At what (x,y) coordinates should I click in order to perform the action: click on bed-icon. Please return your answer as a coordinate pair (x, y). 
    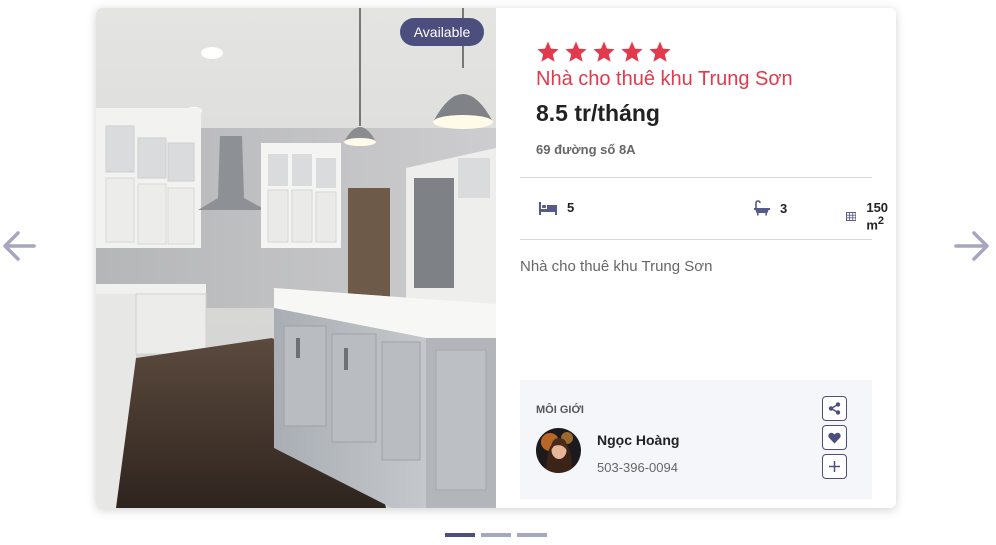
    Looking at the image, I should click on (548, 208).